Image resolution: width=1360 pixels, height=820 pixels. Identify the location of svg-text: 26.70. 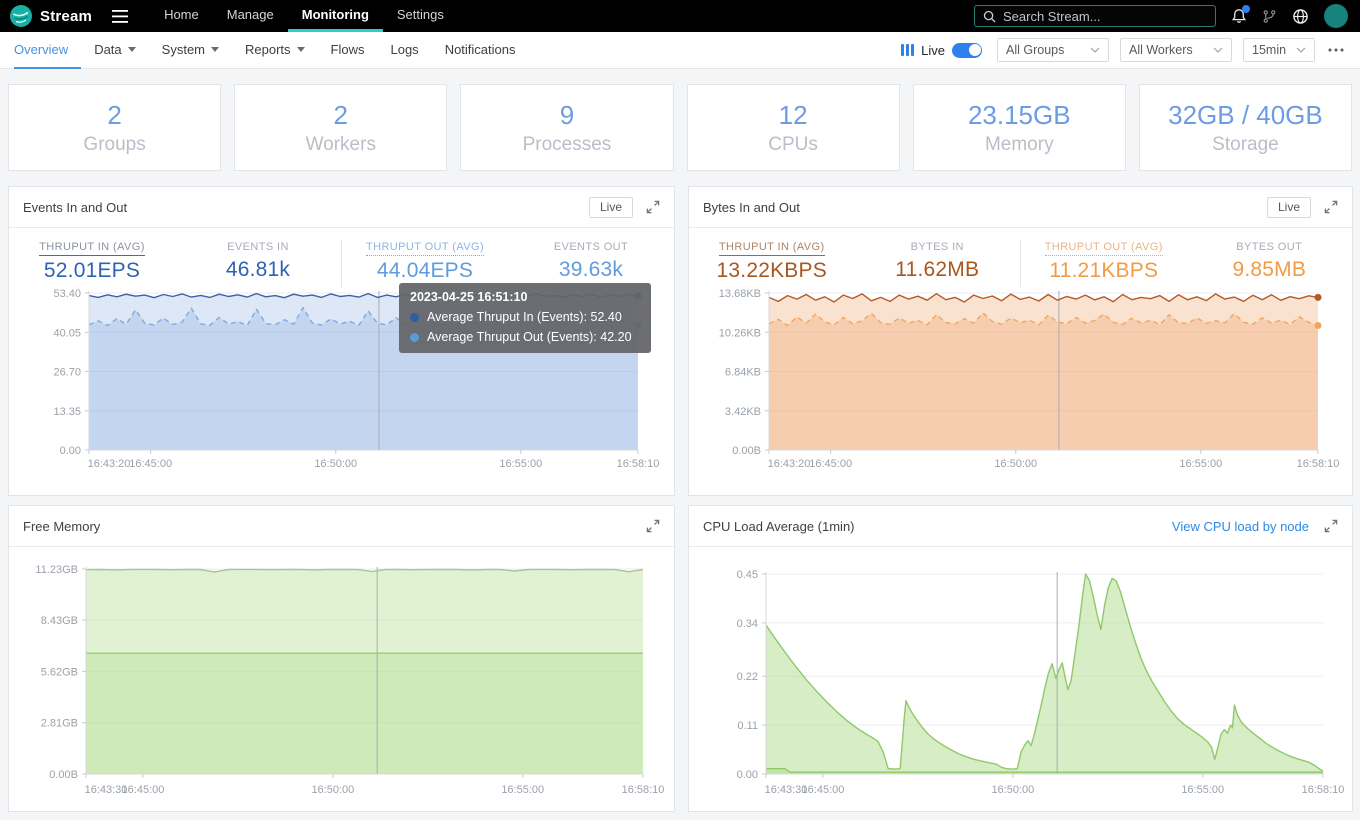
(67, 373).